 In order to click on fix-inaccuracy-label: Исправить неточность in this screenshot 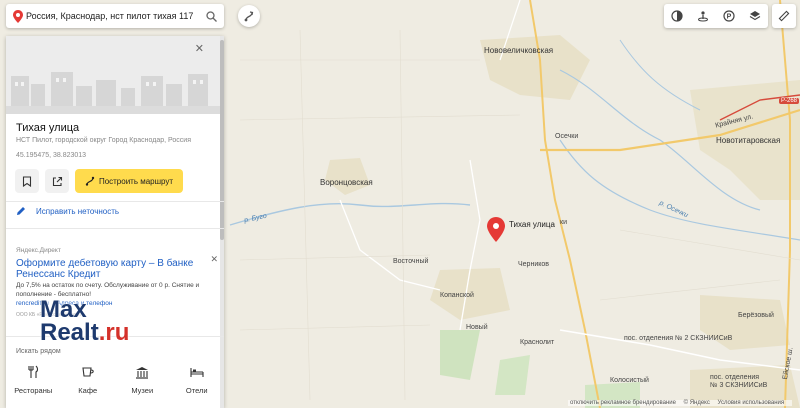, I will do `click(78, 211)`.